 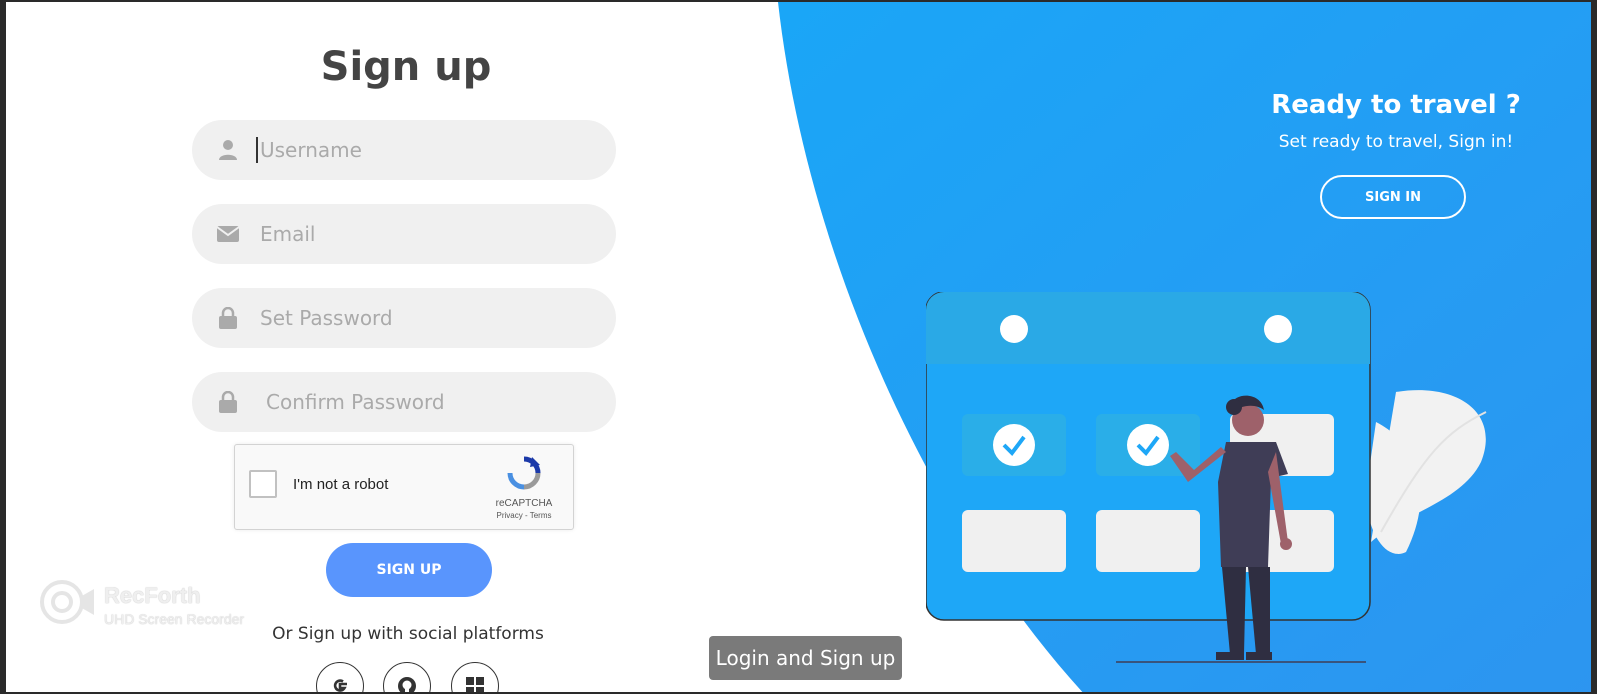 I want to click on camera-icon, so click(x=67, y=602).